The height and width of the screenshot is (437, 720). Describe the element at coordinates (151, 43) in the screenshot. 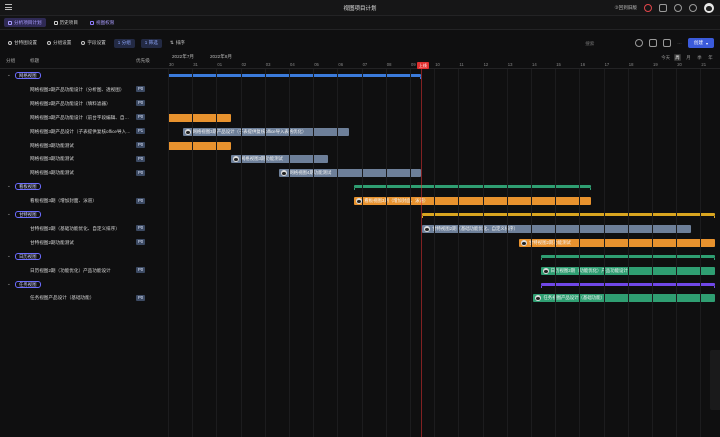

I see `filter-count-button: 1 筛选` at that location.